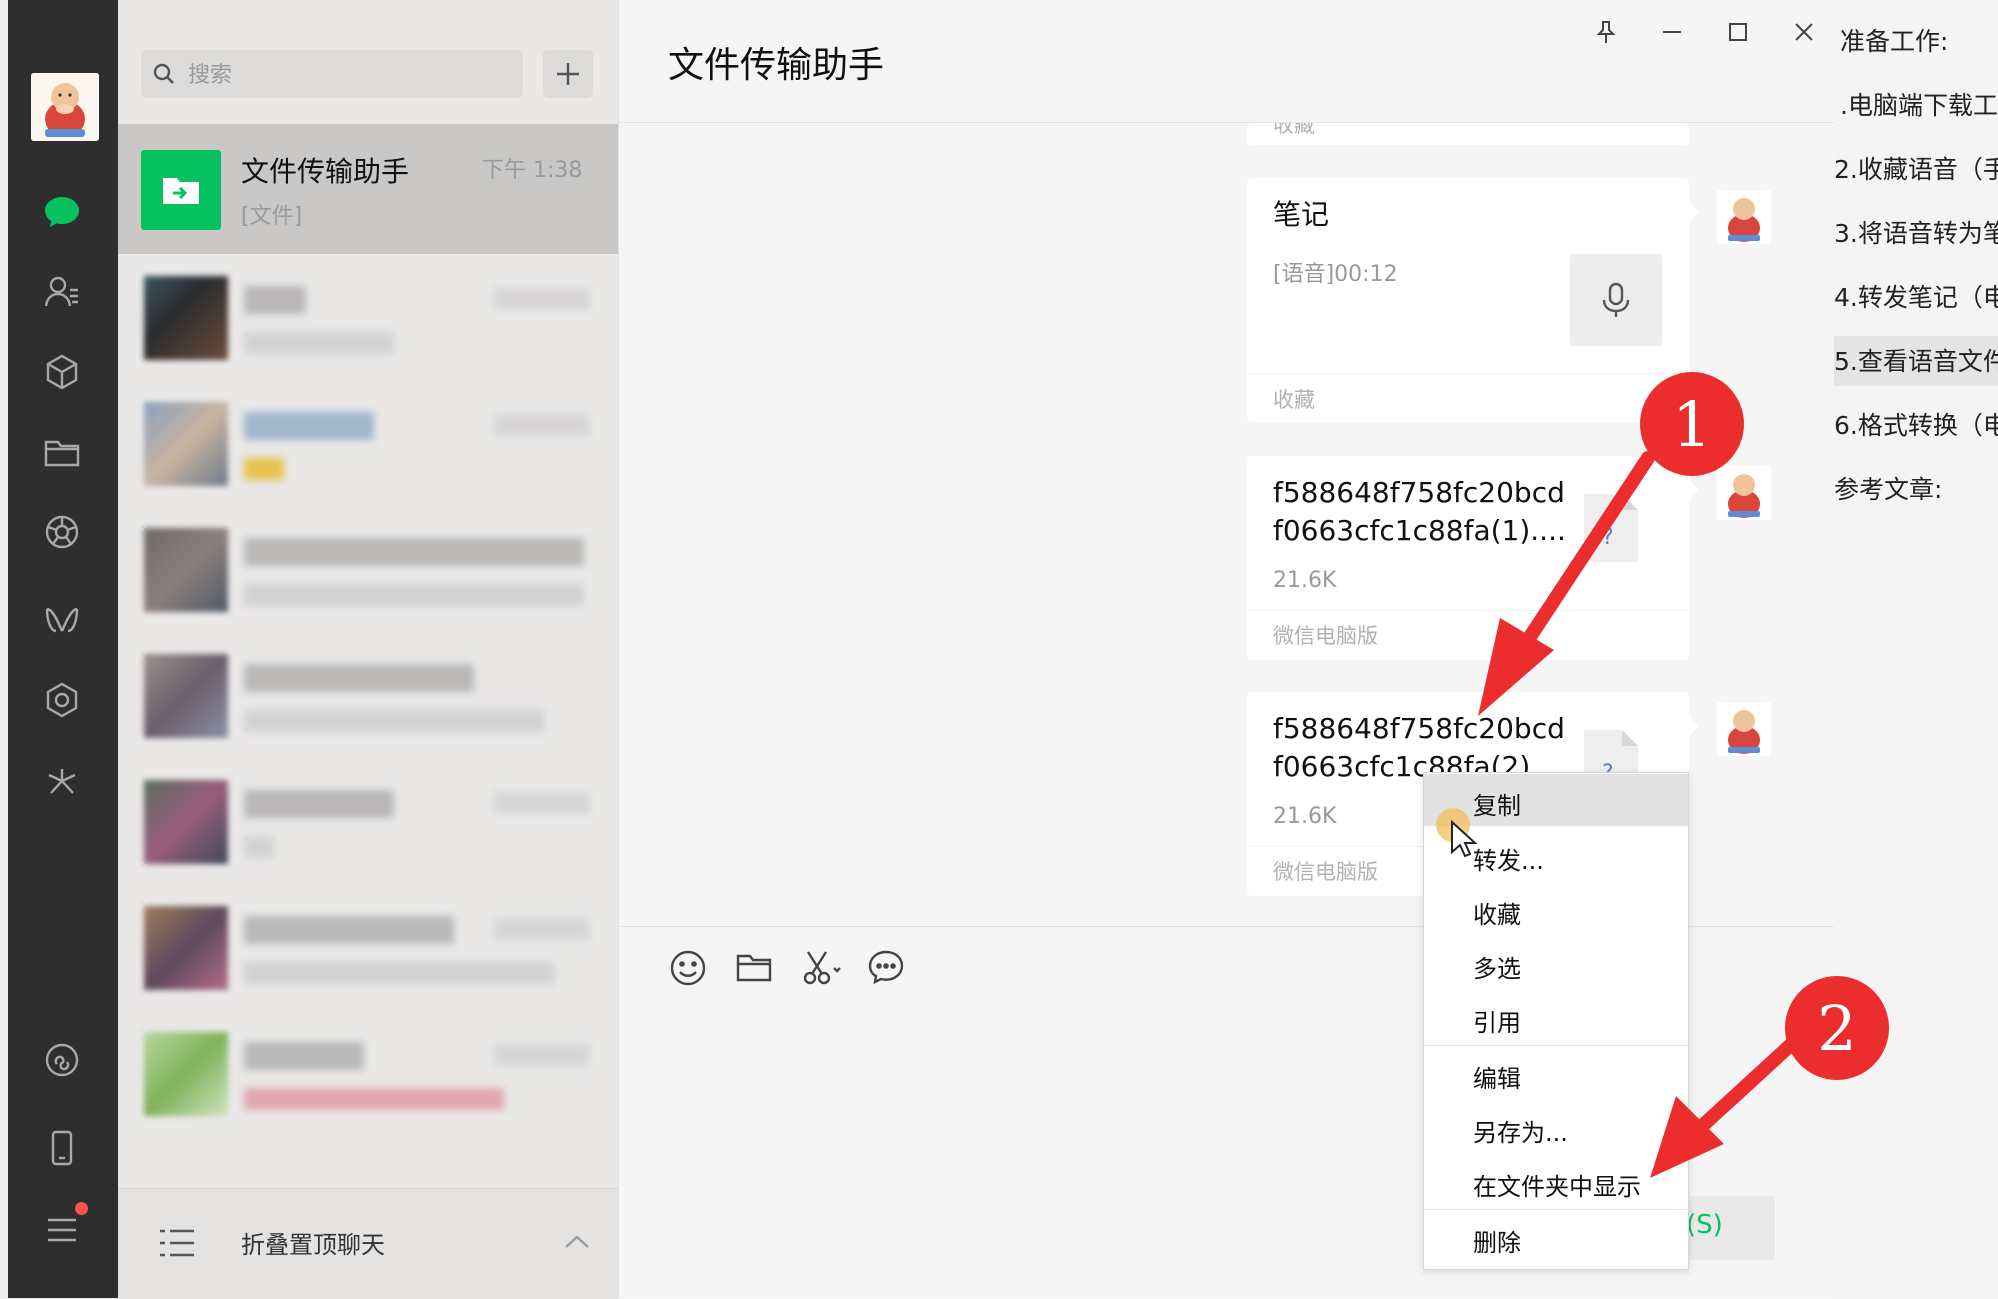 The width and height of the screenshot is (1998, 1299). Describe the element at coordinates (1916, 297) in the screenshot. I see `doc-line: 4.转发笔记（电` at that location.